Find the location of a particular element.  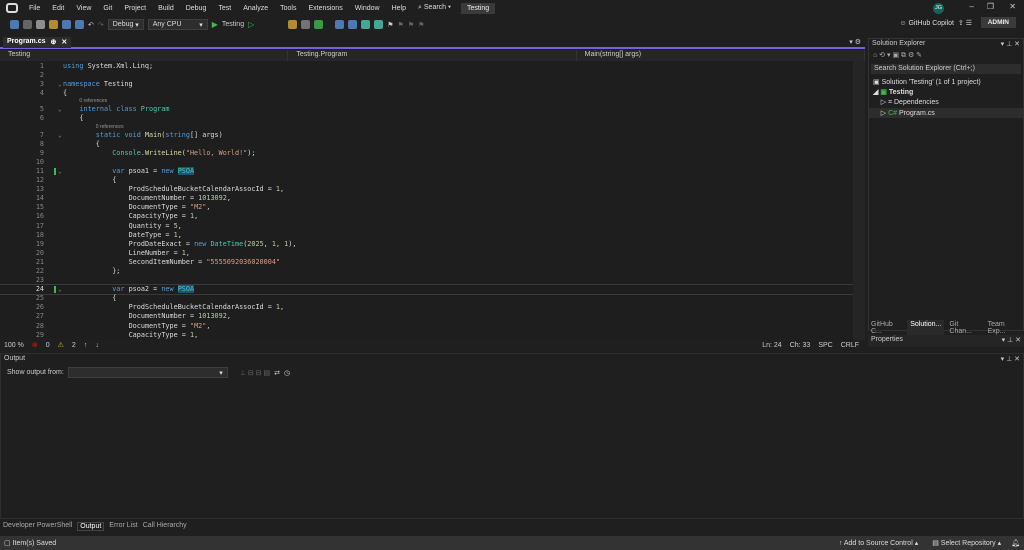

search-button: ⌕ Search ▾ is located at coordinates (434, 8).